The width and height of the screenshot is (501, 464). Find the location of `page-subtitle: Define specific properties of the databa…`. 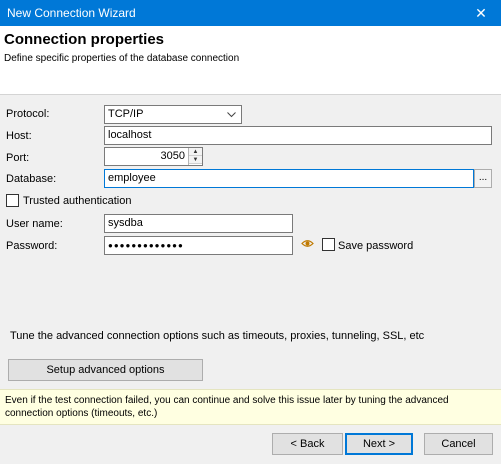

page-subtitle: Define specific properties of the databa… is located at coordinates (122, 58).